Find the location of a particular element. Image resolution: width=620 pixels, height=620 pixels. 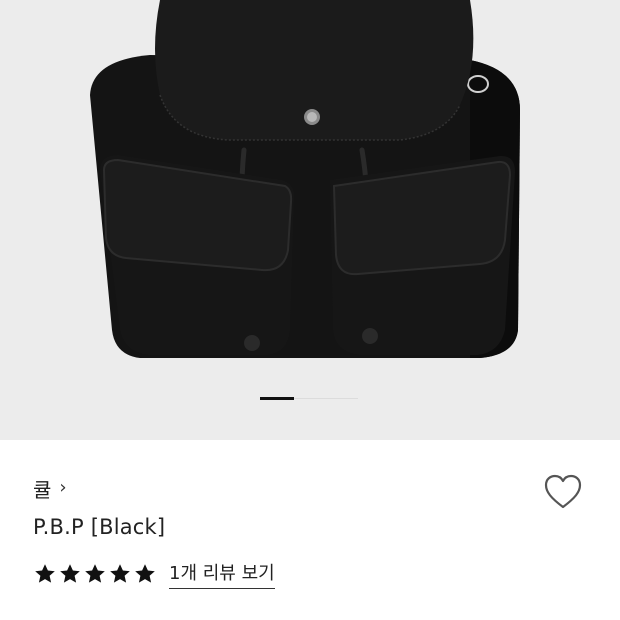

star-rating is located at coordinates (95, 574).